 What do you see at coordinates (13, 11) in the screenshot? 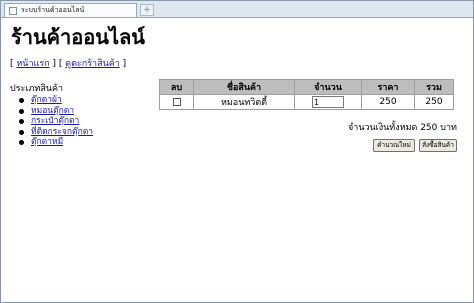
I see `page-icon` at bounding box center [13, 11].